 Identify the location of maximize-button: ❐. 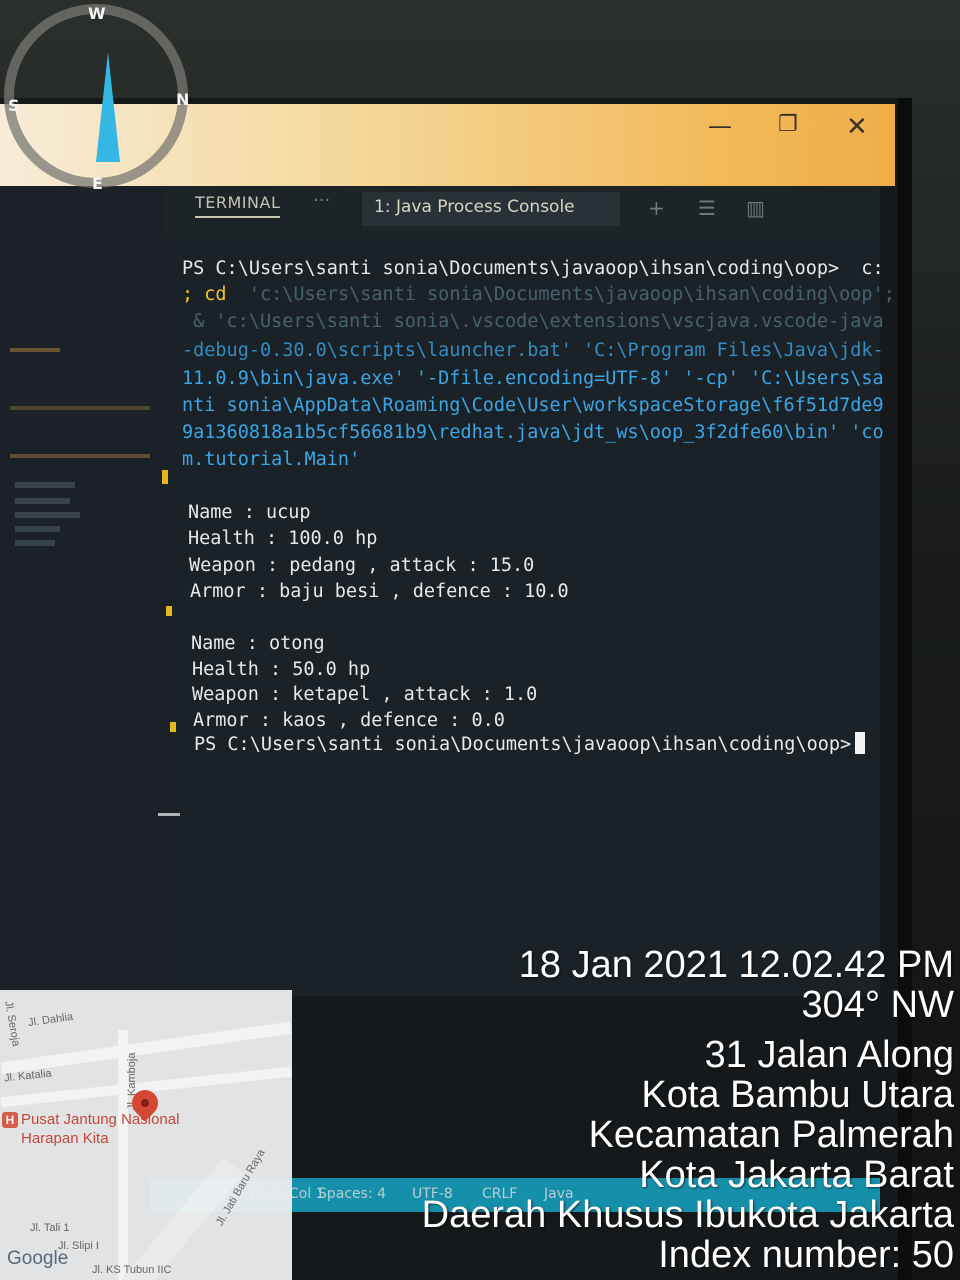
(788, 124).